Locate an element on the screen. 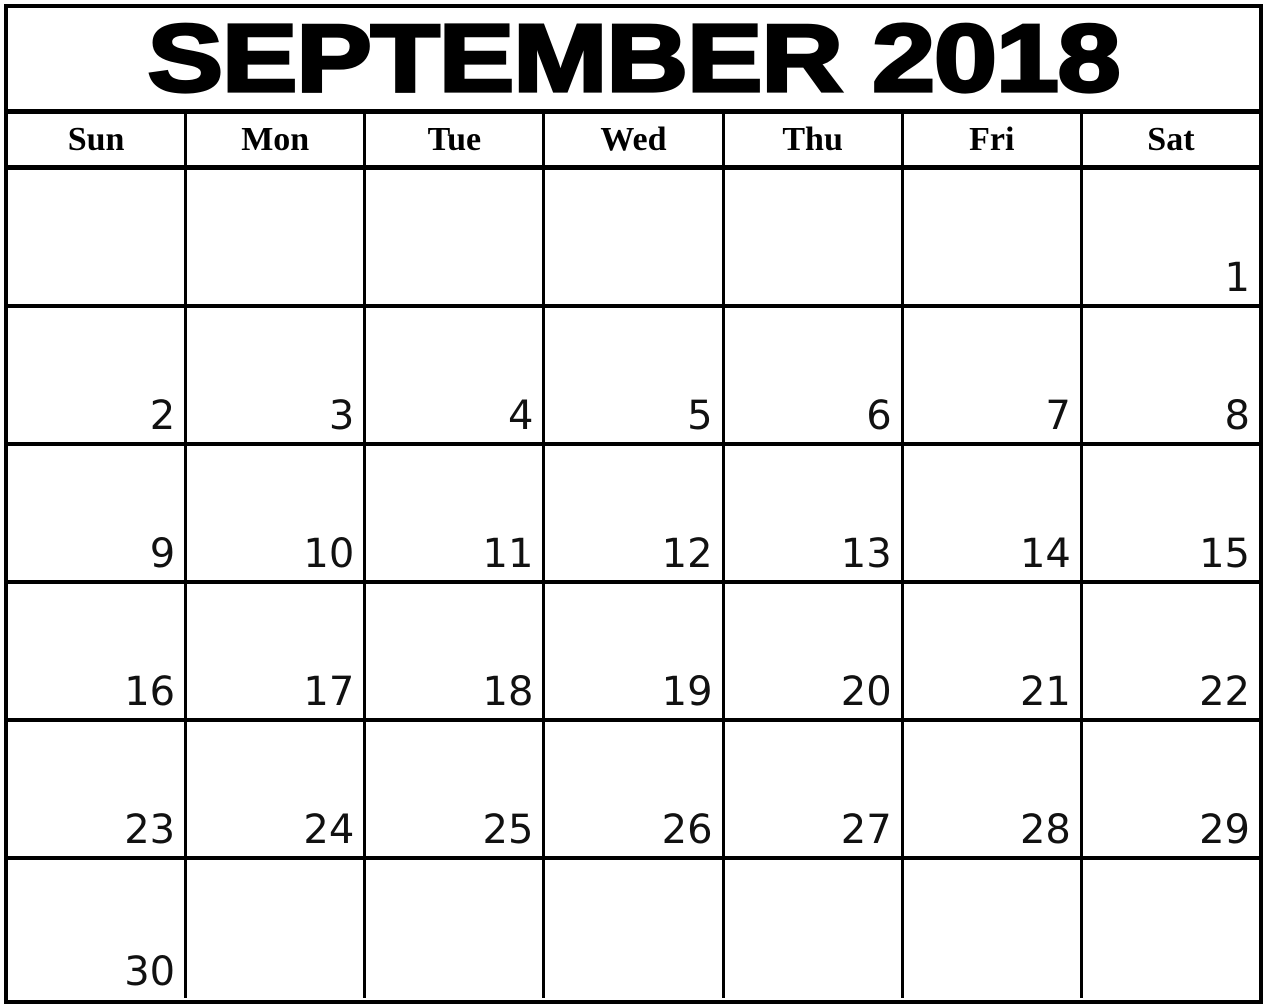  day-cell: 18 is located at coordinates (456, 651).